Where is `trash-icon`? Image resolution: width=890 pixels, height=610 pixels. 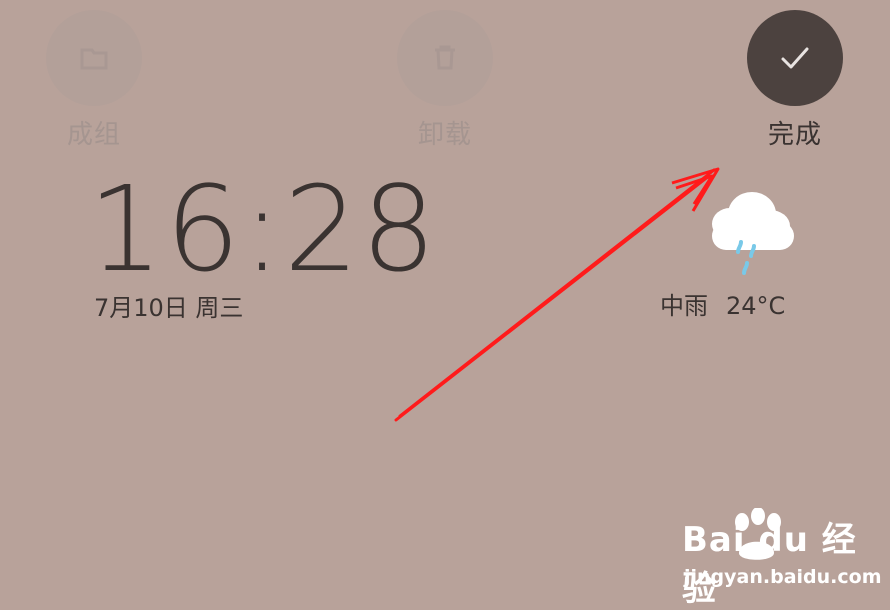 trash-icon is located at coordinates (445, 57).